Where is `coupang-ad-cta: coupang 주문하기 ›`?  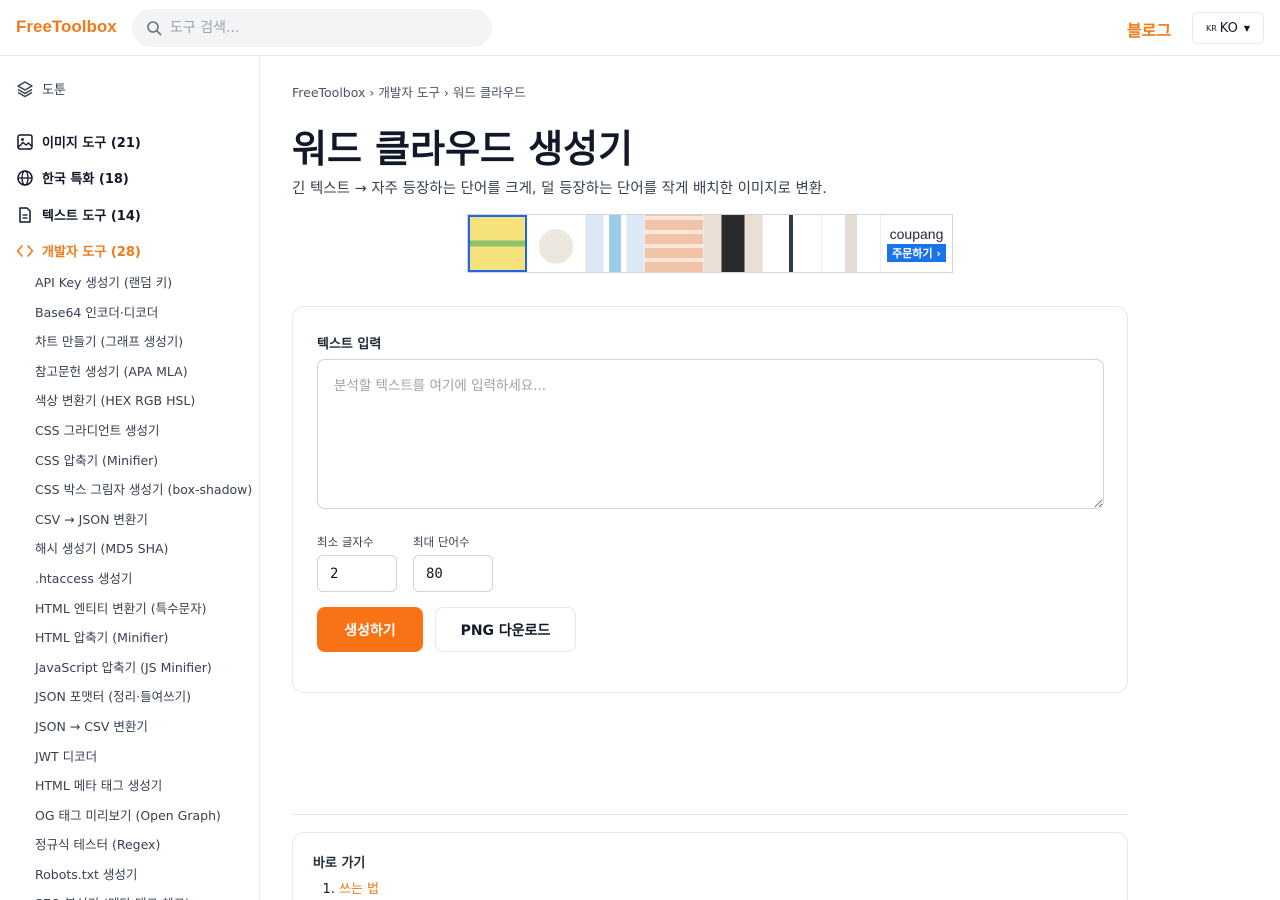 coupang-ad-cta: coupang 주문하기 › is located at coordinates (916, 243).